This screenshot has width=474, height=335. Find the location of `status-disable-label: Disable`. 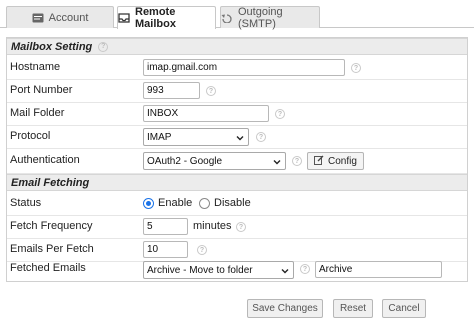

status-disable-label: Disable is located at coordinates (232, 203).